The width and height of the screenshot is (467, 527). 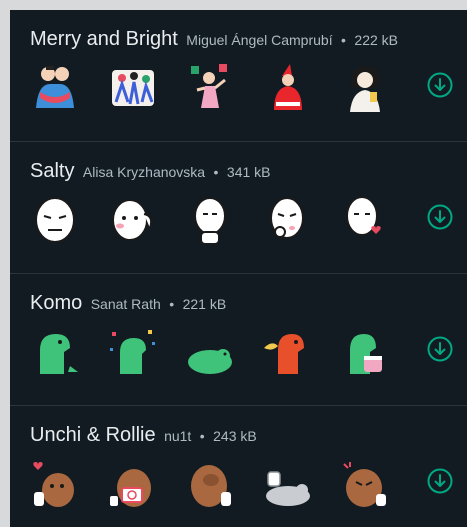 I want to click on pack-header: Salty Alisa Kryzhanovska • 341 kB, so click(x=150, y=171).